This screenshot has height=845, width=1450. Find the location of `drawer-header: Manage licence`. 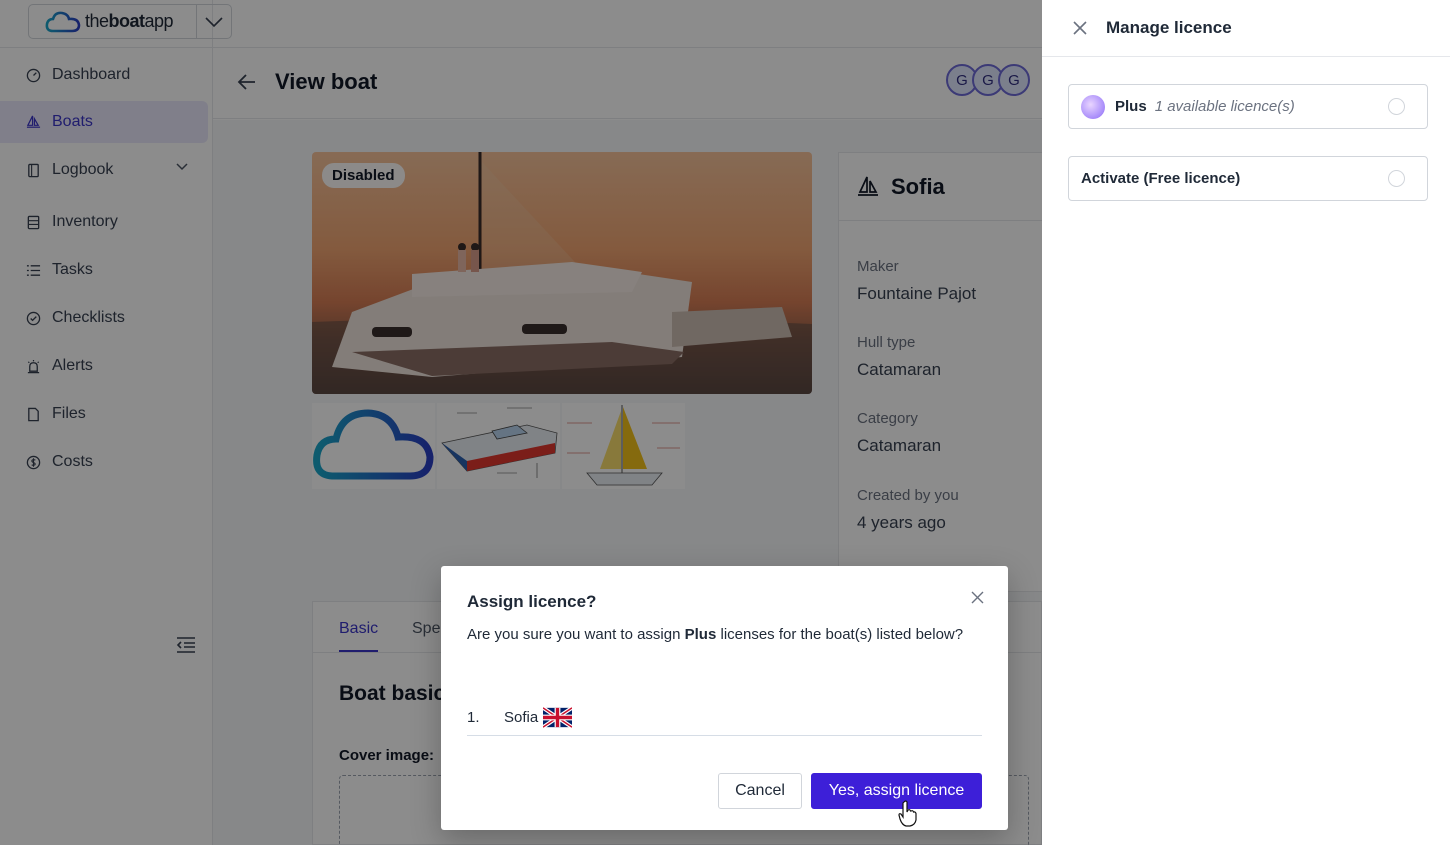

drawer-header: Manage licence is located at coordinates (1246, 28).